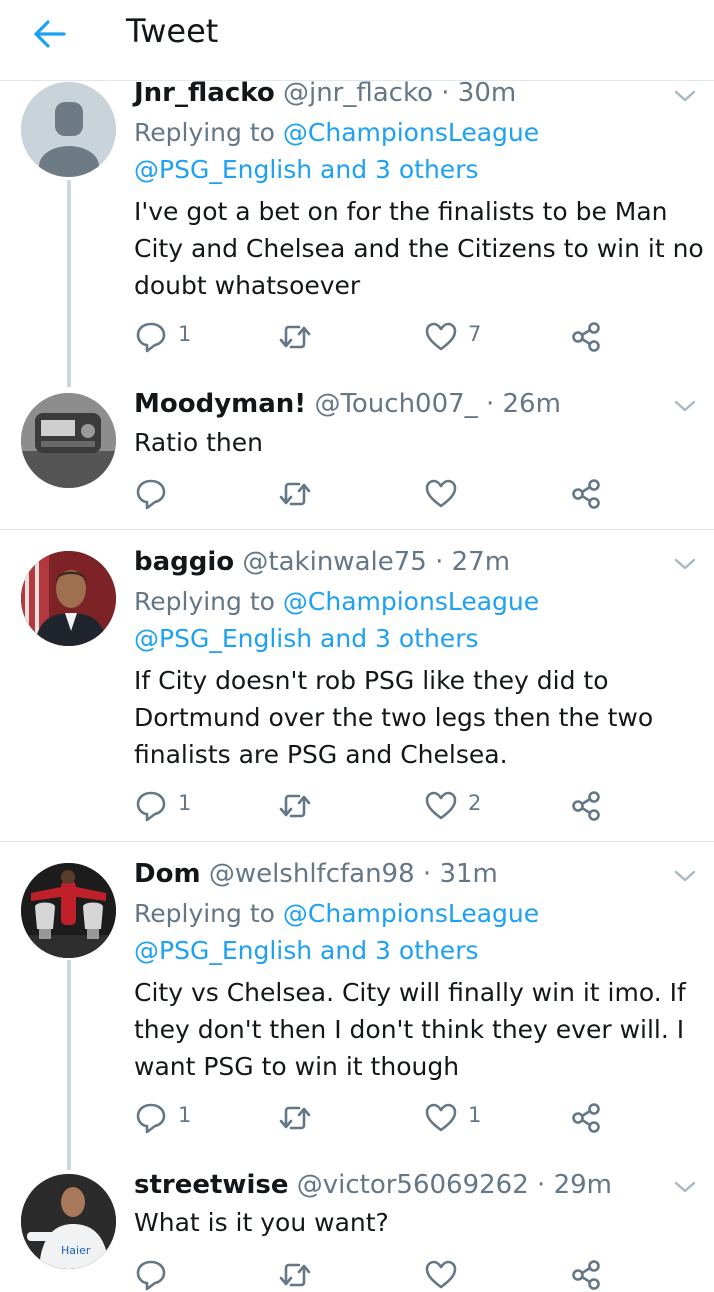 The width and height of the screenshot is (714, 1292). What do you see at coordinates (167, 874) in the screenshot?
I see `display-name: Dom` at bounding box center [167, 874].